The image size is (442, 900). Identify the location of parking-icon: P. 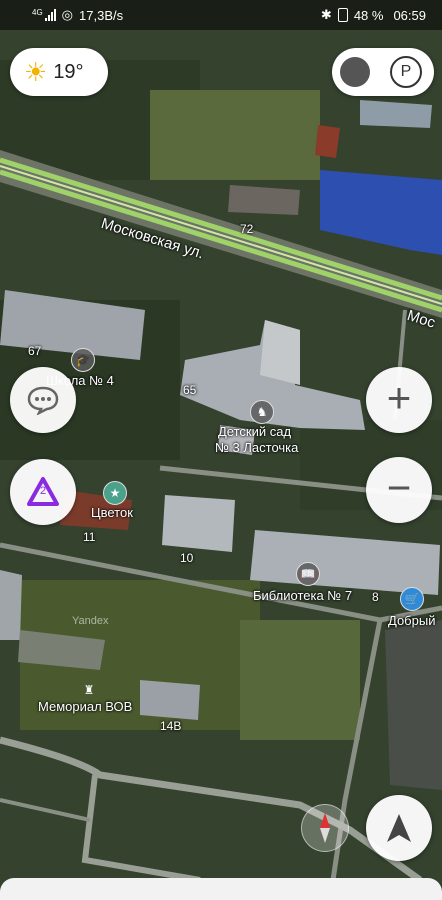
(406, 72).